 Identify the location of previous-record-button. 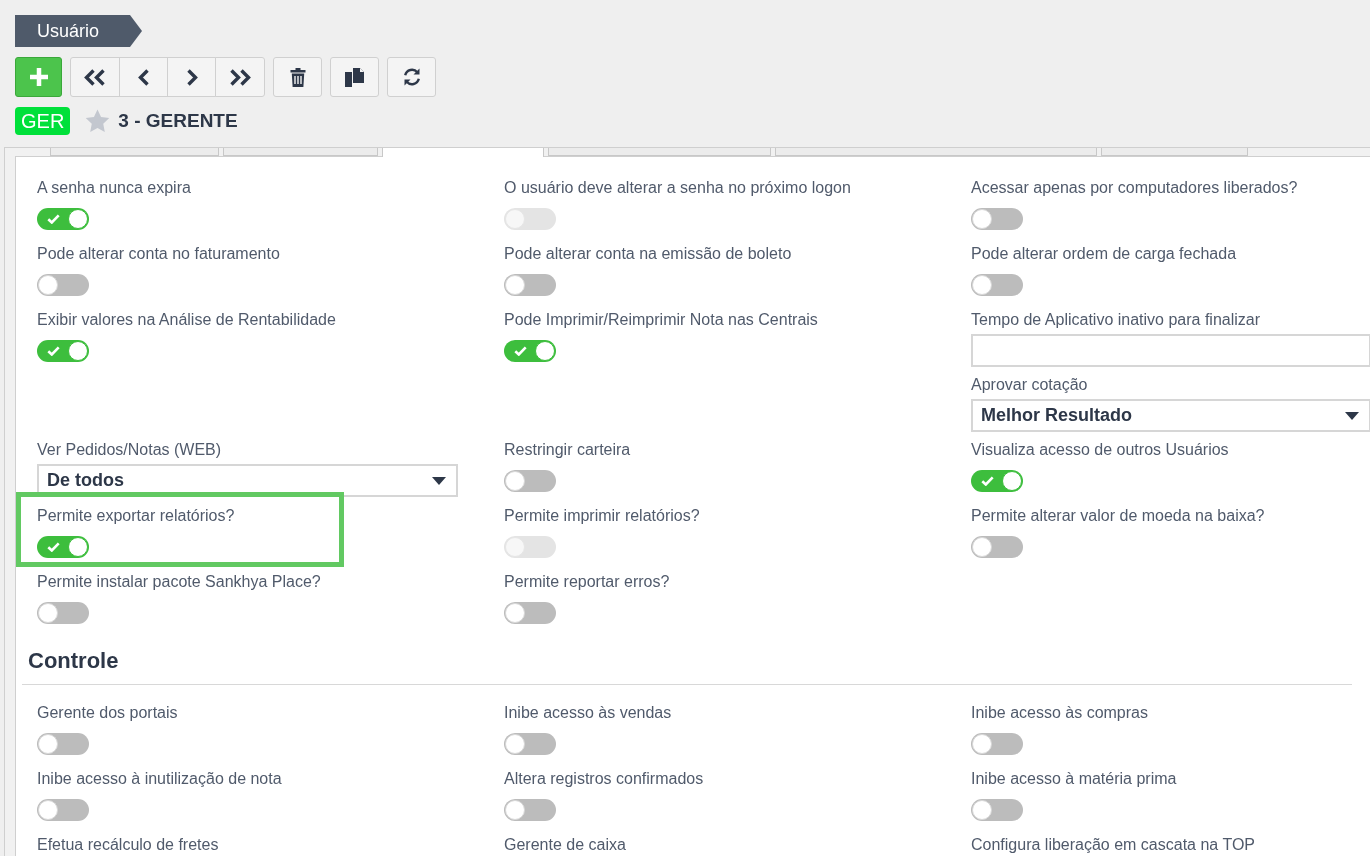
(143, 77).